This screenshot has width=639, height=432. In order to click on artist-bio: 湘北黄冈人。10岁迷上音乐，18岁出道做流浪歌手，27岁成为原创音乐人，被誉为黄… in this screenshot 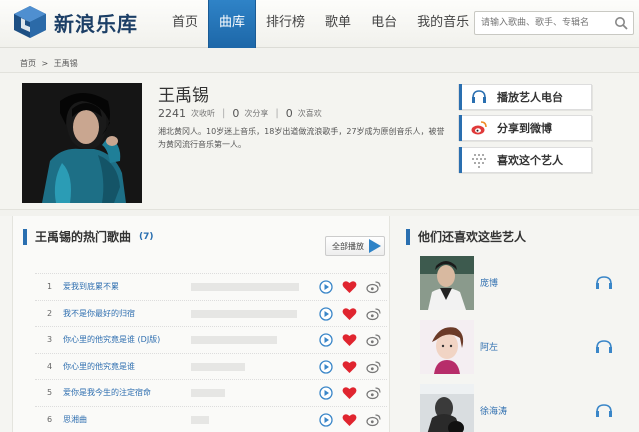, I will do `click(301, 138)`.